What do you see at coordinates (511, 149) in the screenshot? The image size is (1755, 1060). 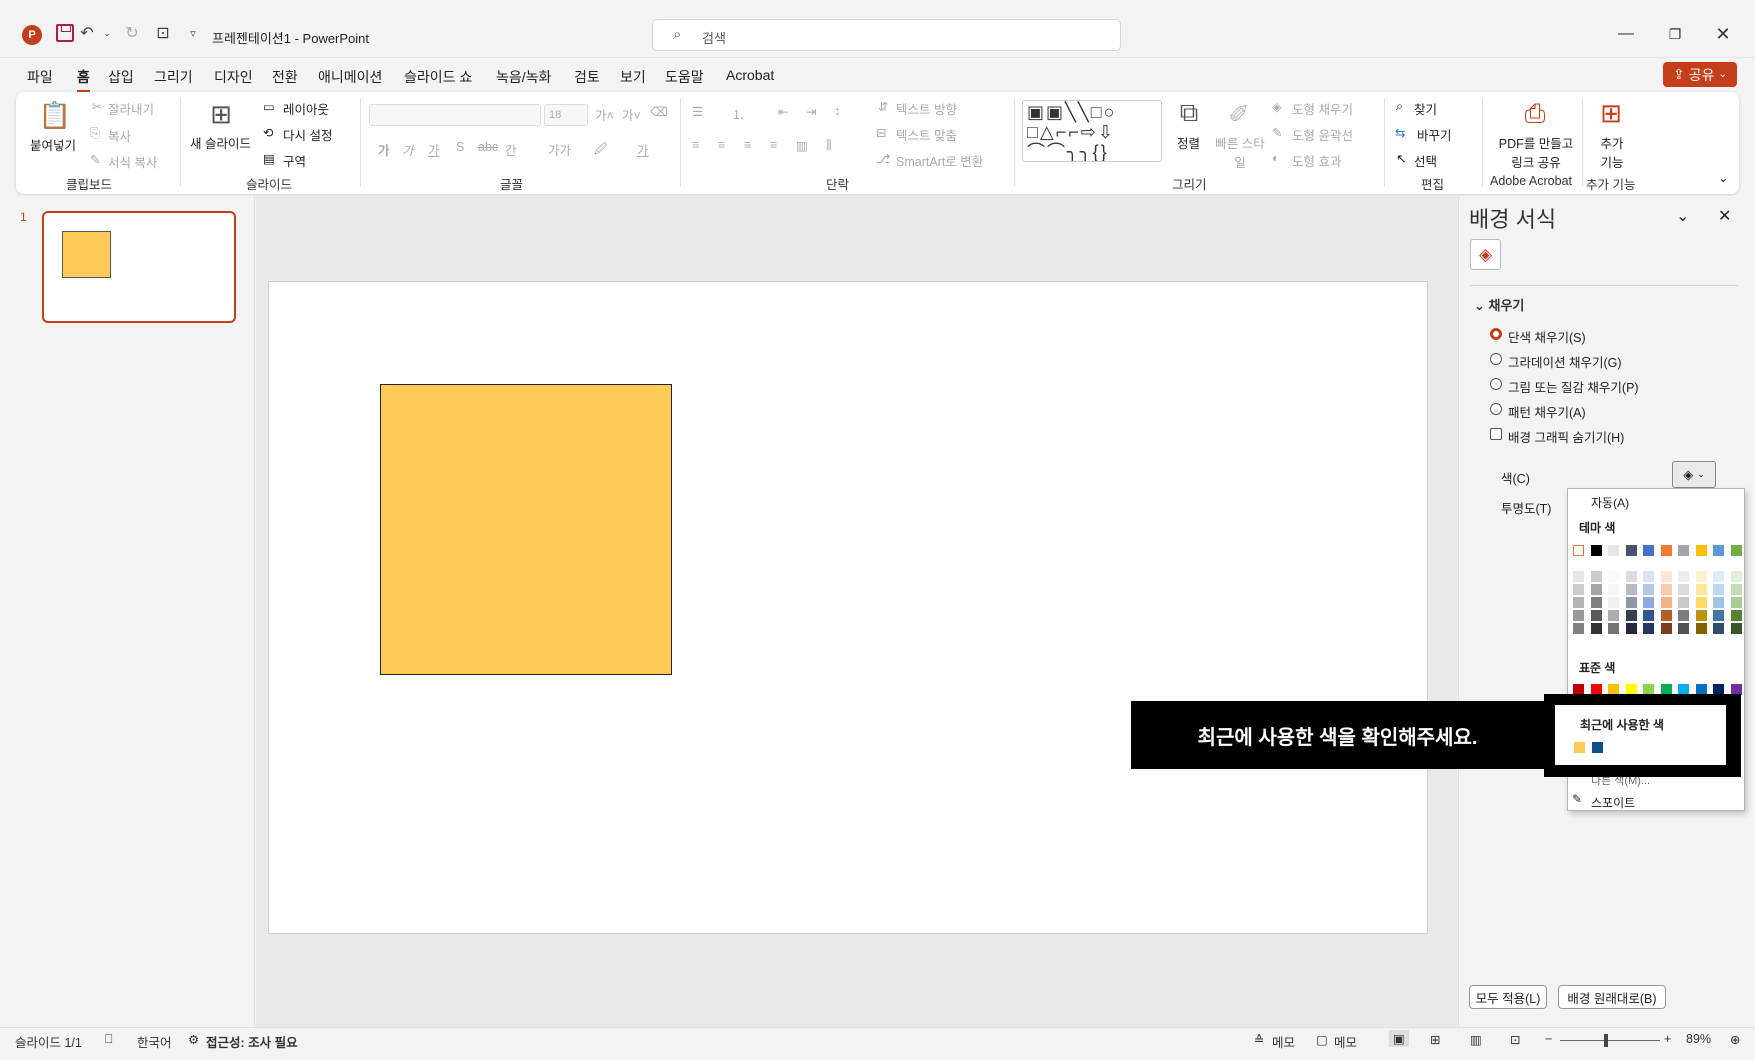 I see `char-spacing-icon: 간` at bounding box center [511, 149].